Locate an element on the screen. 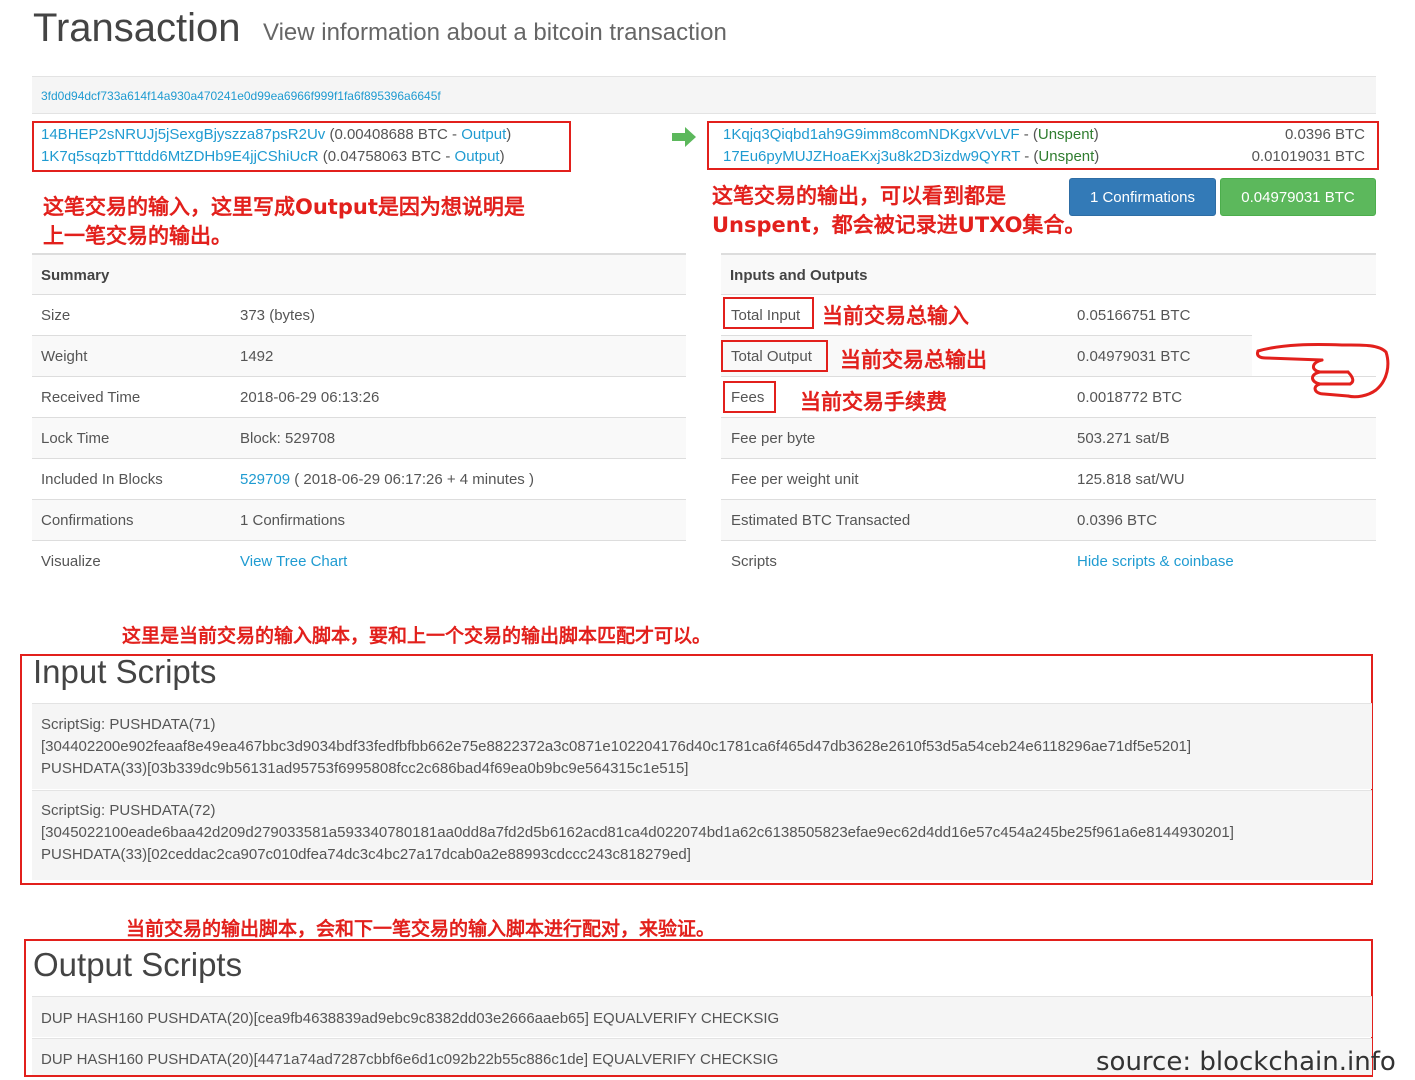 The height and width of the screenshot is (1080, 1415). total-output-highlight-box is located at coordinates (774, 356).